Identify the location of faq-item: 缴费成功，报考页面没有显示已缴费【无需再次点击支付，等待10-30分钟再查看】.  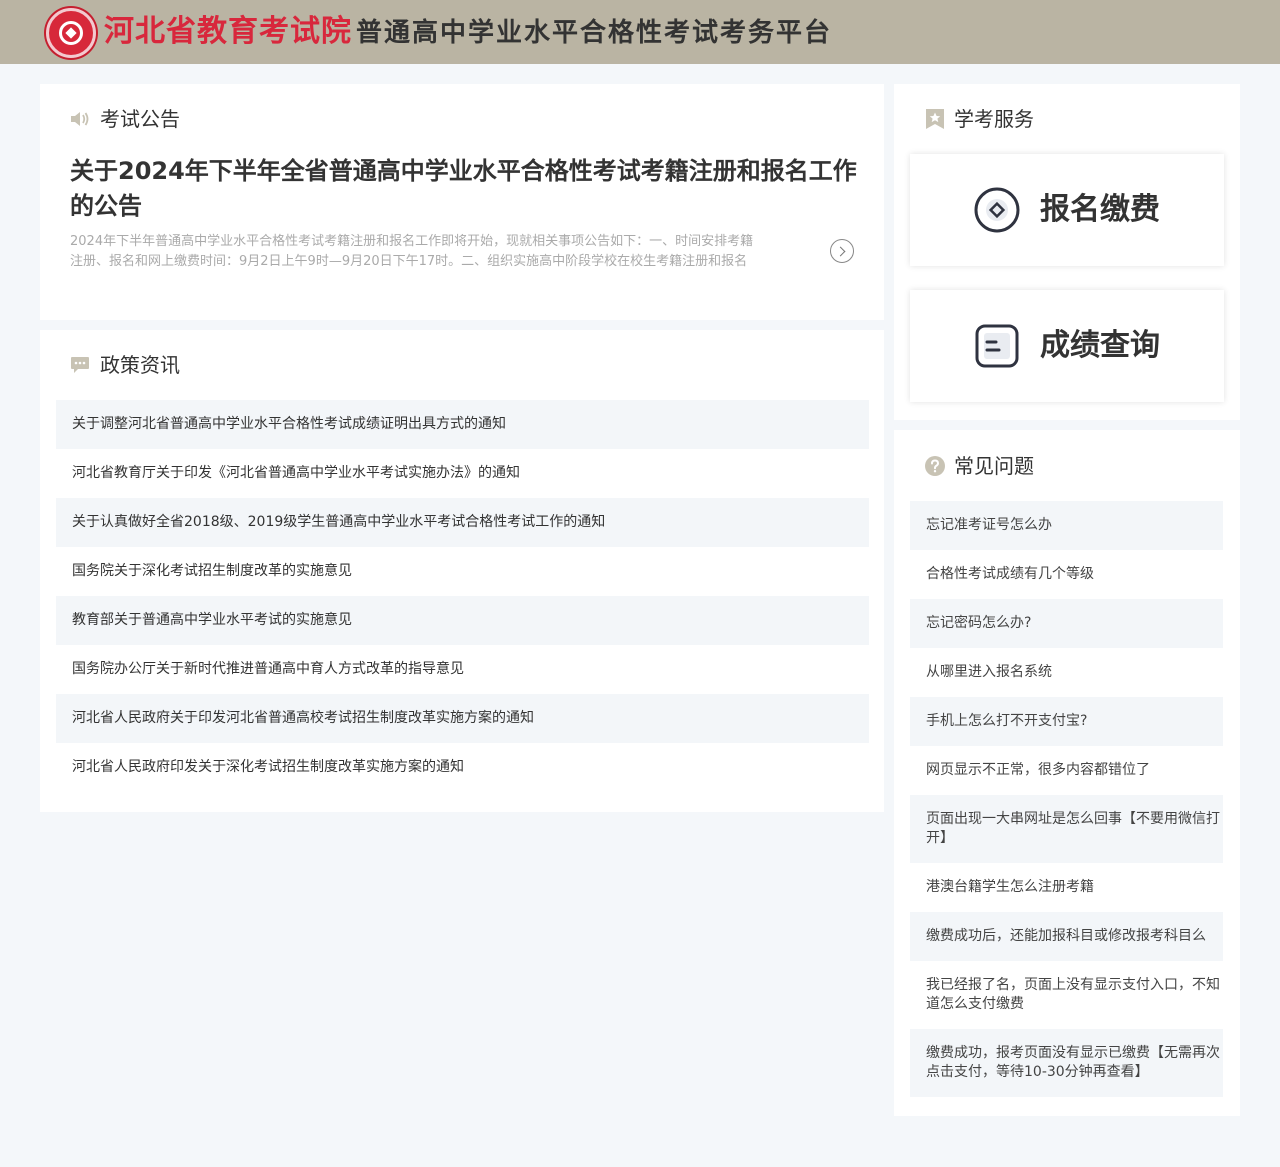
(1066, 1063).